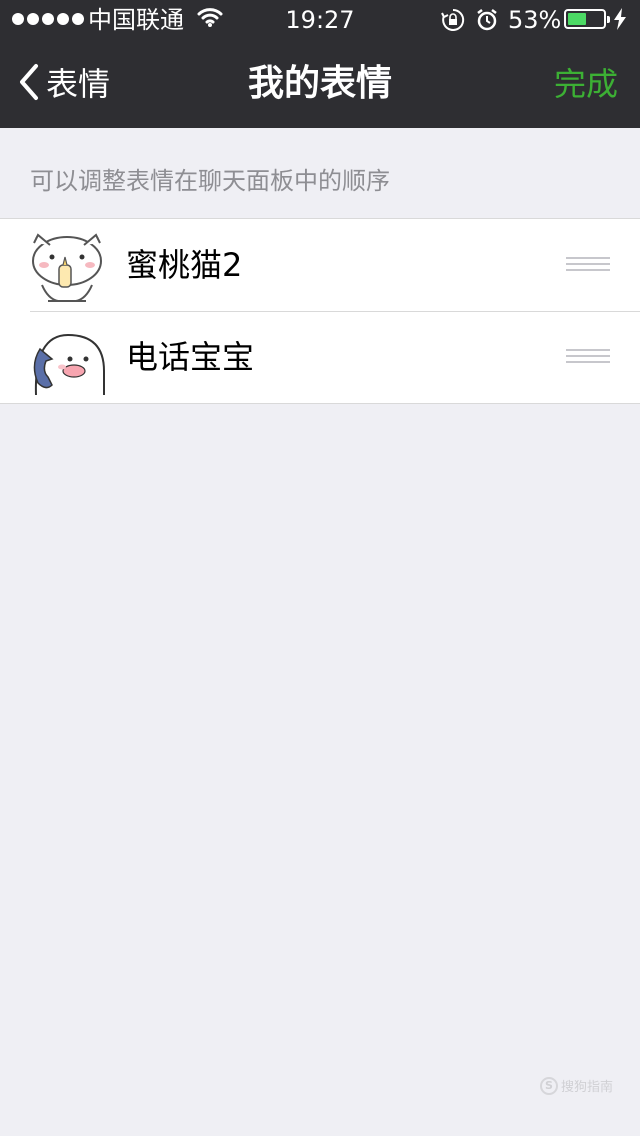 The image size is (640, 1136). I want to click on sticker-pack-name: 蜜桃猫2, so click(184, 265).